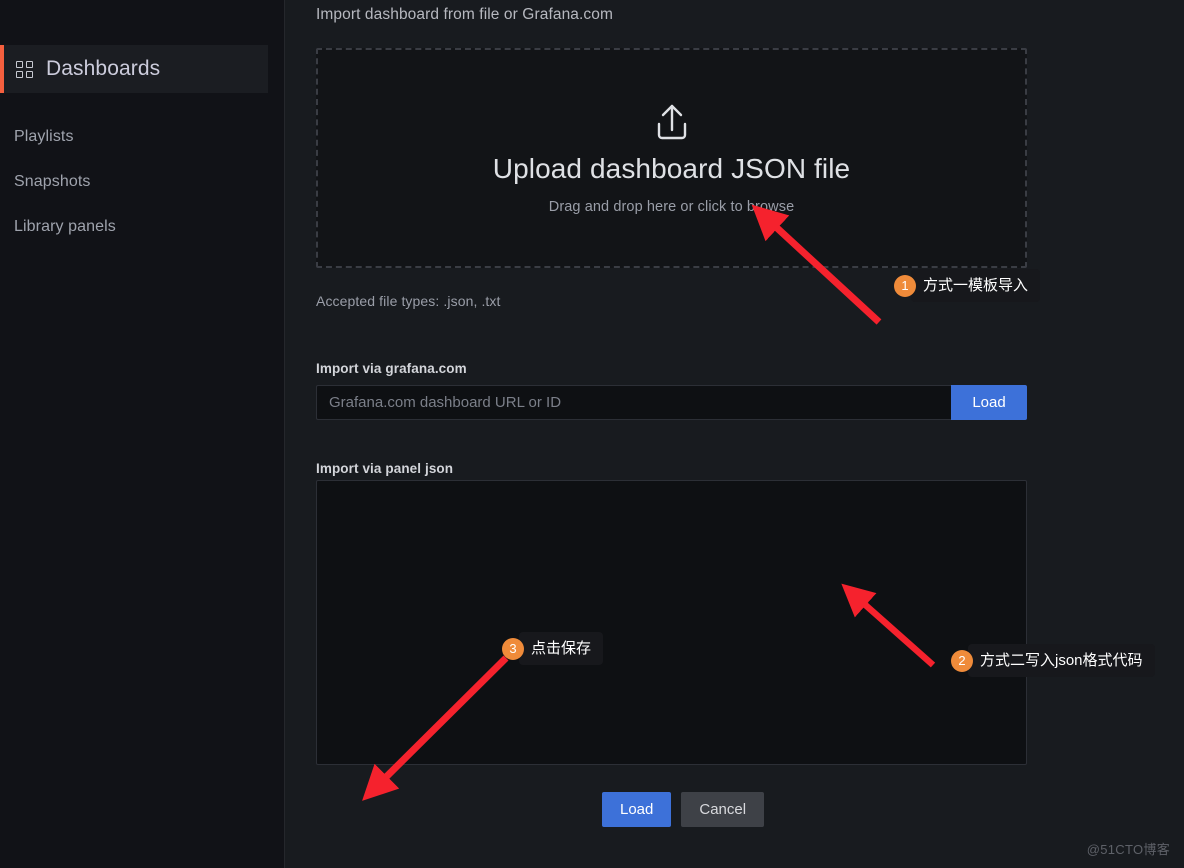  Describe the element at coordinates (391, 368) in the screenshot. I see `grafana-import-label: Import via grafana.com` at that location.